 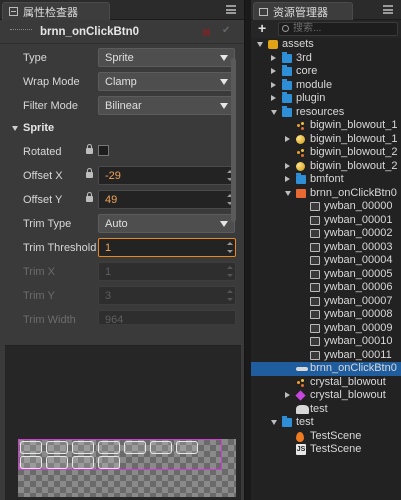 I want to click on wrap-mode-value: Clamp, so click(x=121, y=82).